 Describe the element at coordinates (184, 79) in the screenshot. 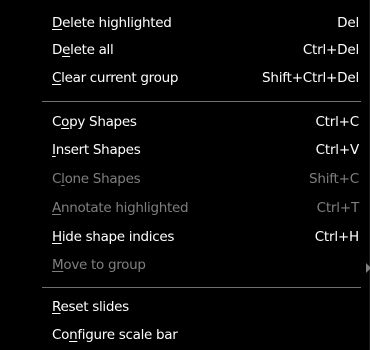

I see `menu-item-clear-current-group: Clear current group Shift+Ctrl+Del` at that location.